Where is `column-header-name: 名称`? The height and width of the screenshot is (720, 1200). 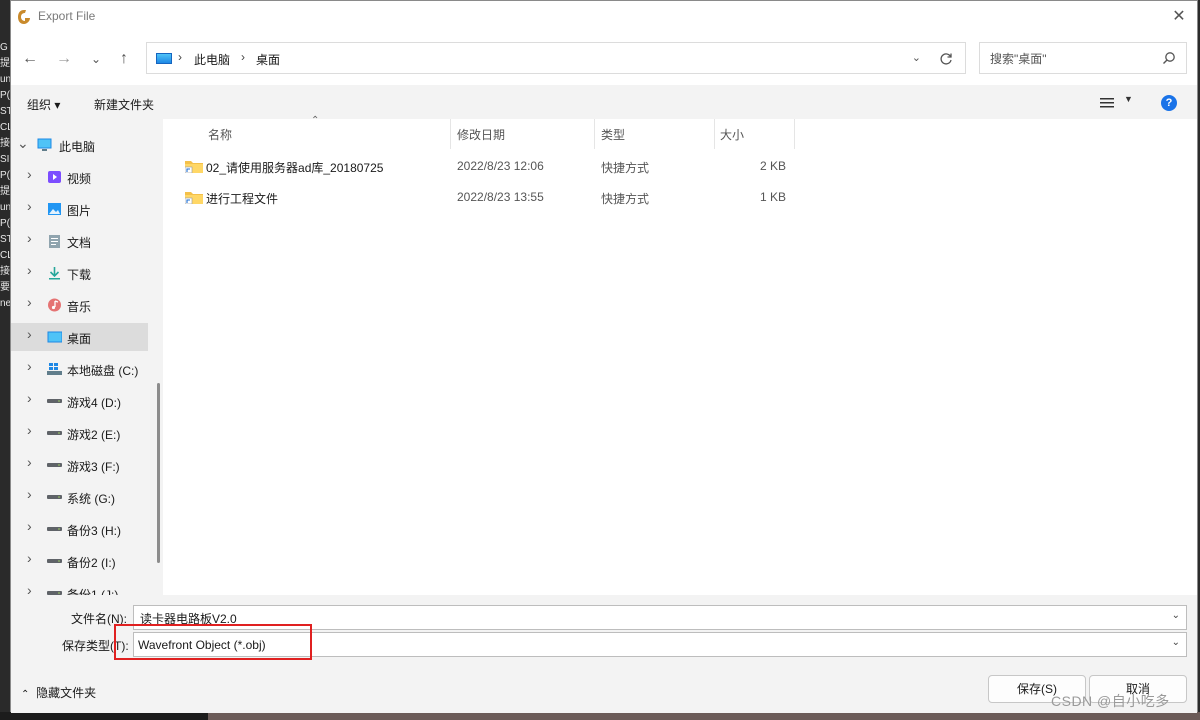
column-header-name: 名称 is located at coordinates (220, 134).